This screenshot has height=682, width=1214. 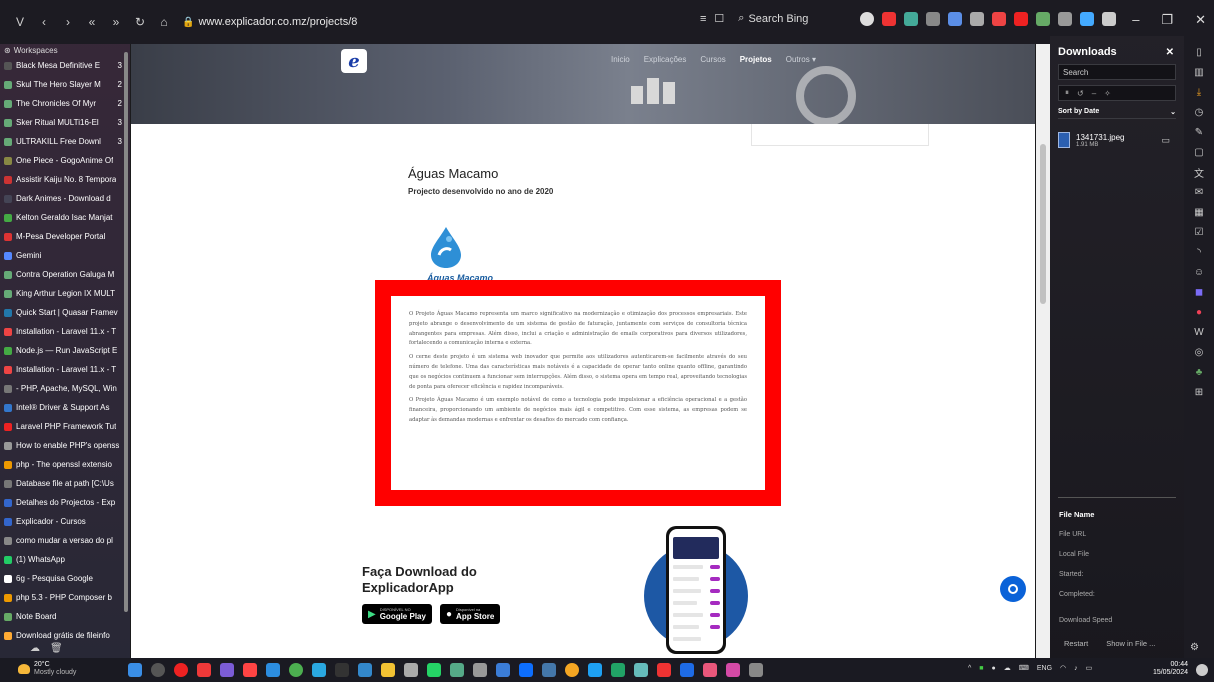 What do you see at coordinates (44, 22) in the screenshot?
I see `back-icon: ‹` at bounding box center [44, 22].